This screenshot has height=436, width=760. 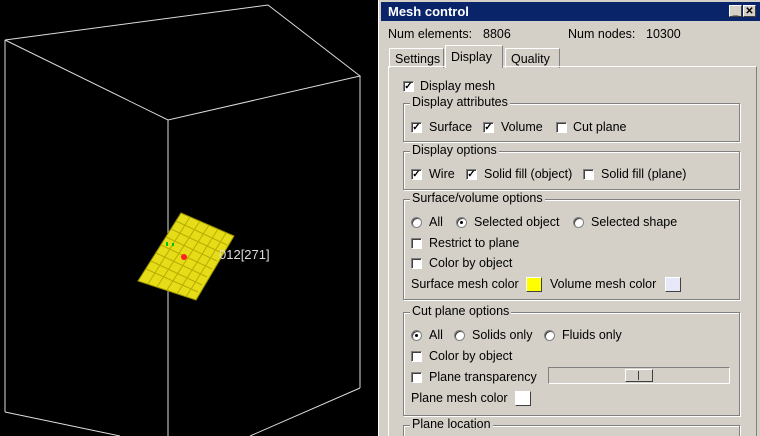 I want to click on title-bar: Mesh control _ ✕, so click(x=570, y=11).